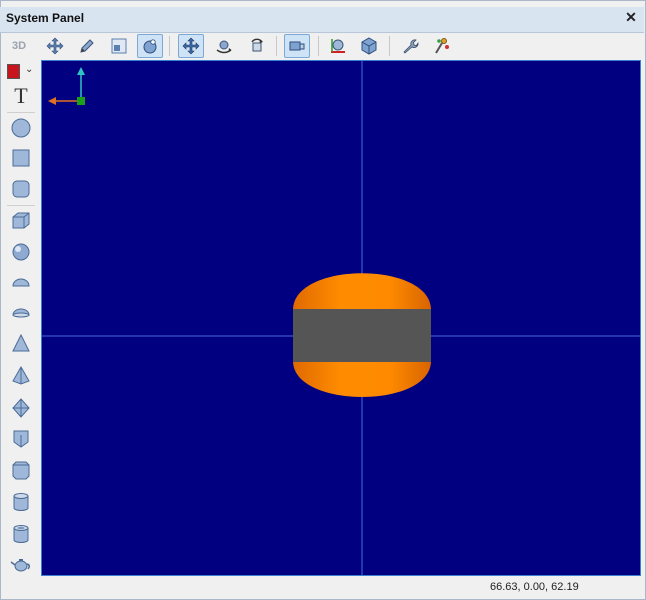 Image resolution: width=646 pixels, height=600 pixels. I want to click on pyramid-icon, so click(21, 375).